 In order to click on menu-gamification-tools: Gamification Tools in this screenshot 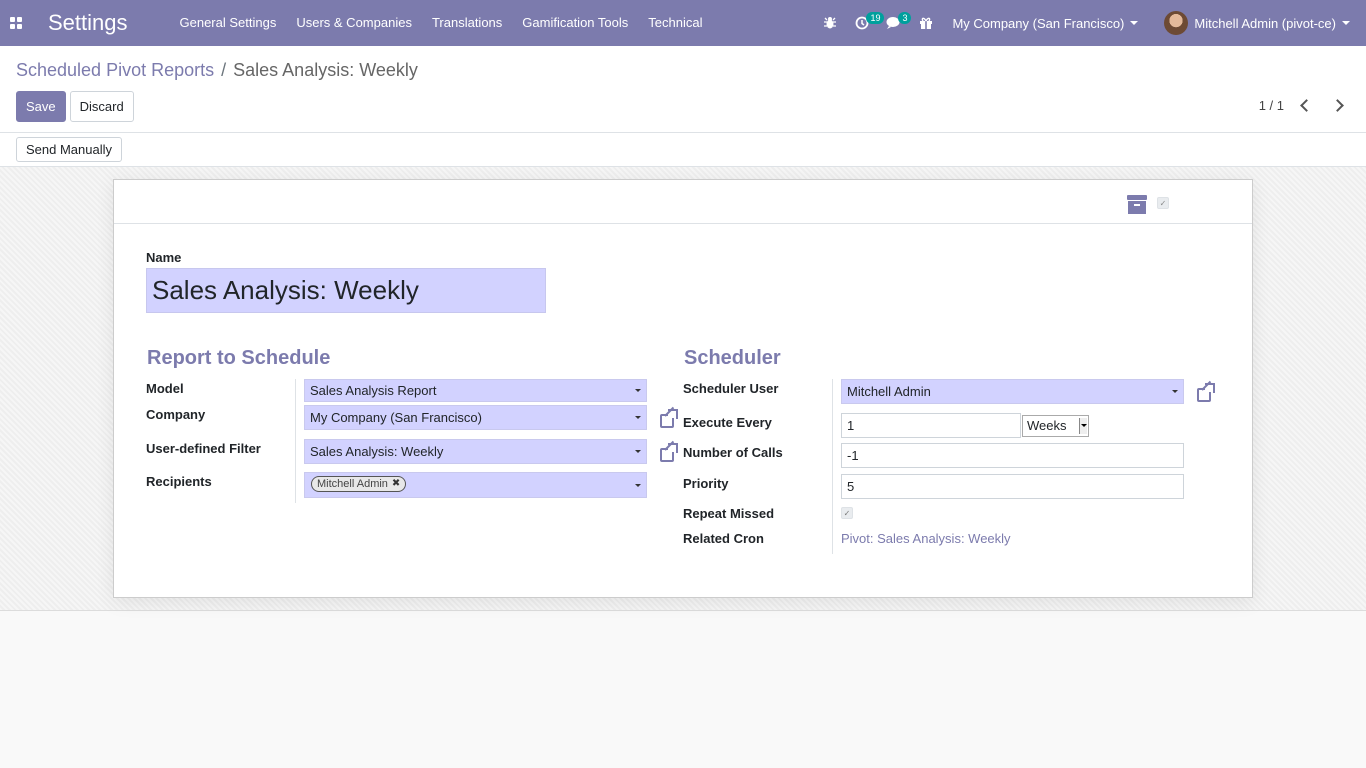, I will do `click(575, 23)`.